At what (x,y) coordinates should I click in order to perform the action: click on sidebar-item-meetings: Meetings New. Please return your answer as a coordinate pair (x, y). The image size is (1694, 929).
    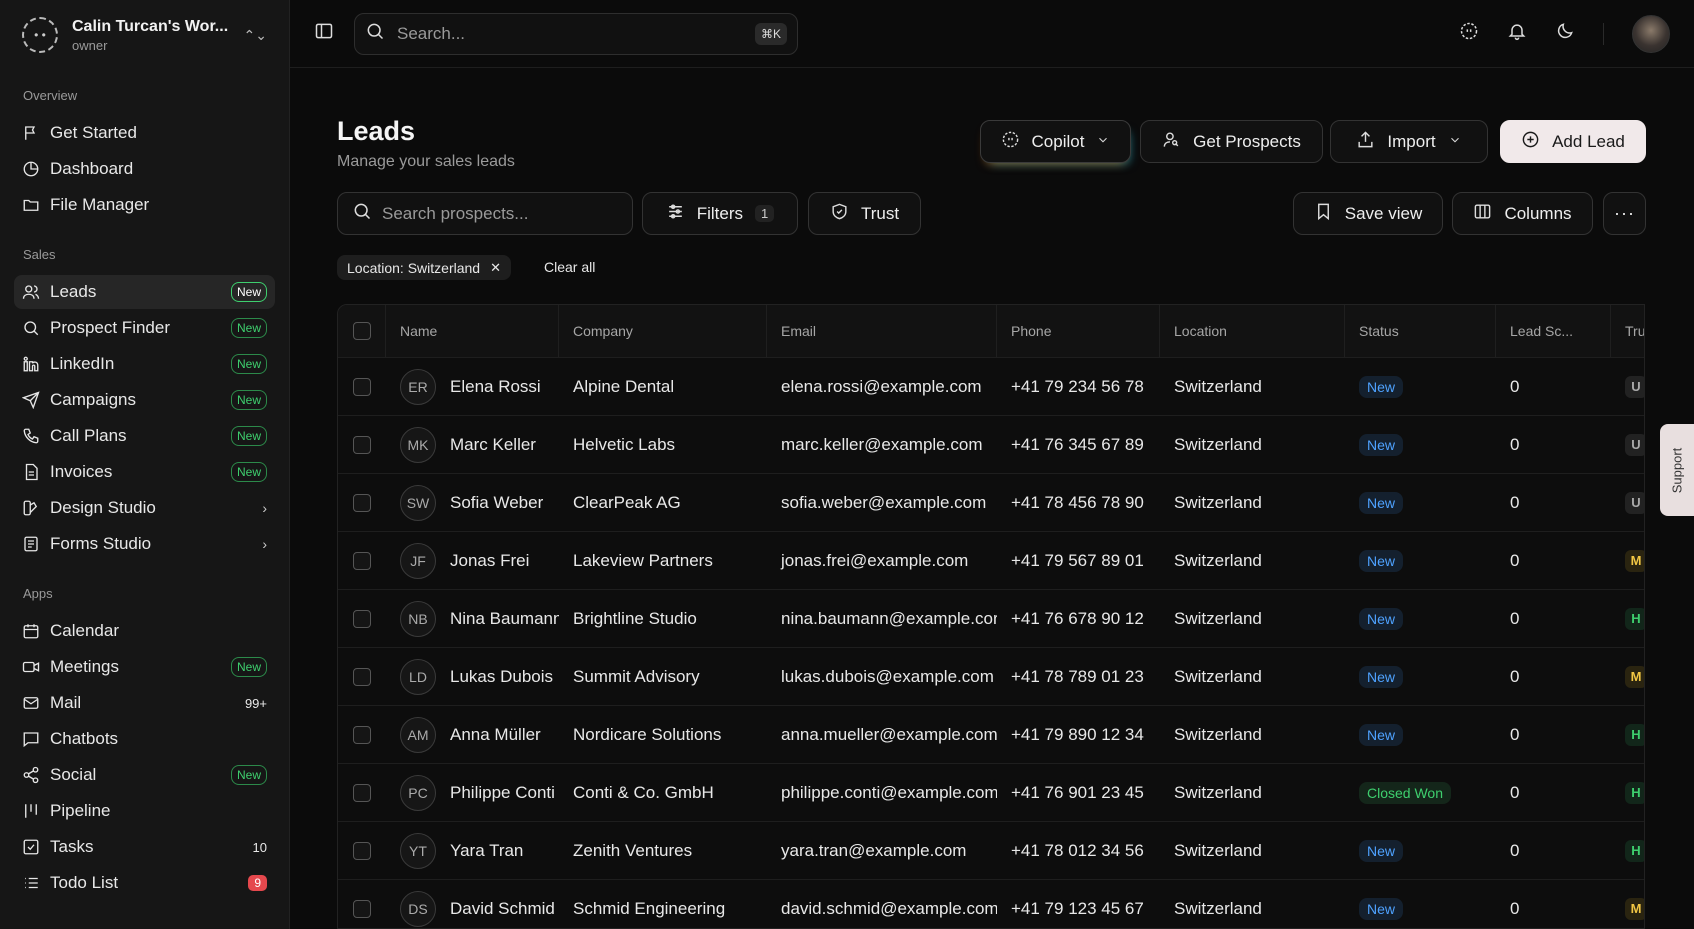
    Looking at the image, I should click on (144, 667).